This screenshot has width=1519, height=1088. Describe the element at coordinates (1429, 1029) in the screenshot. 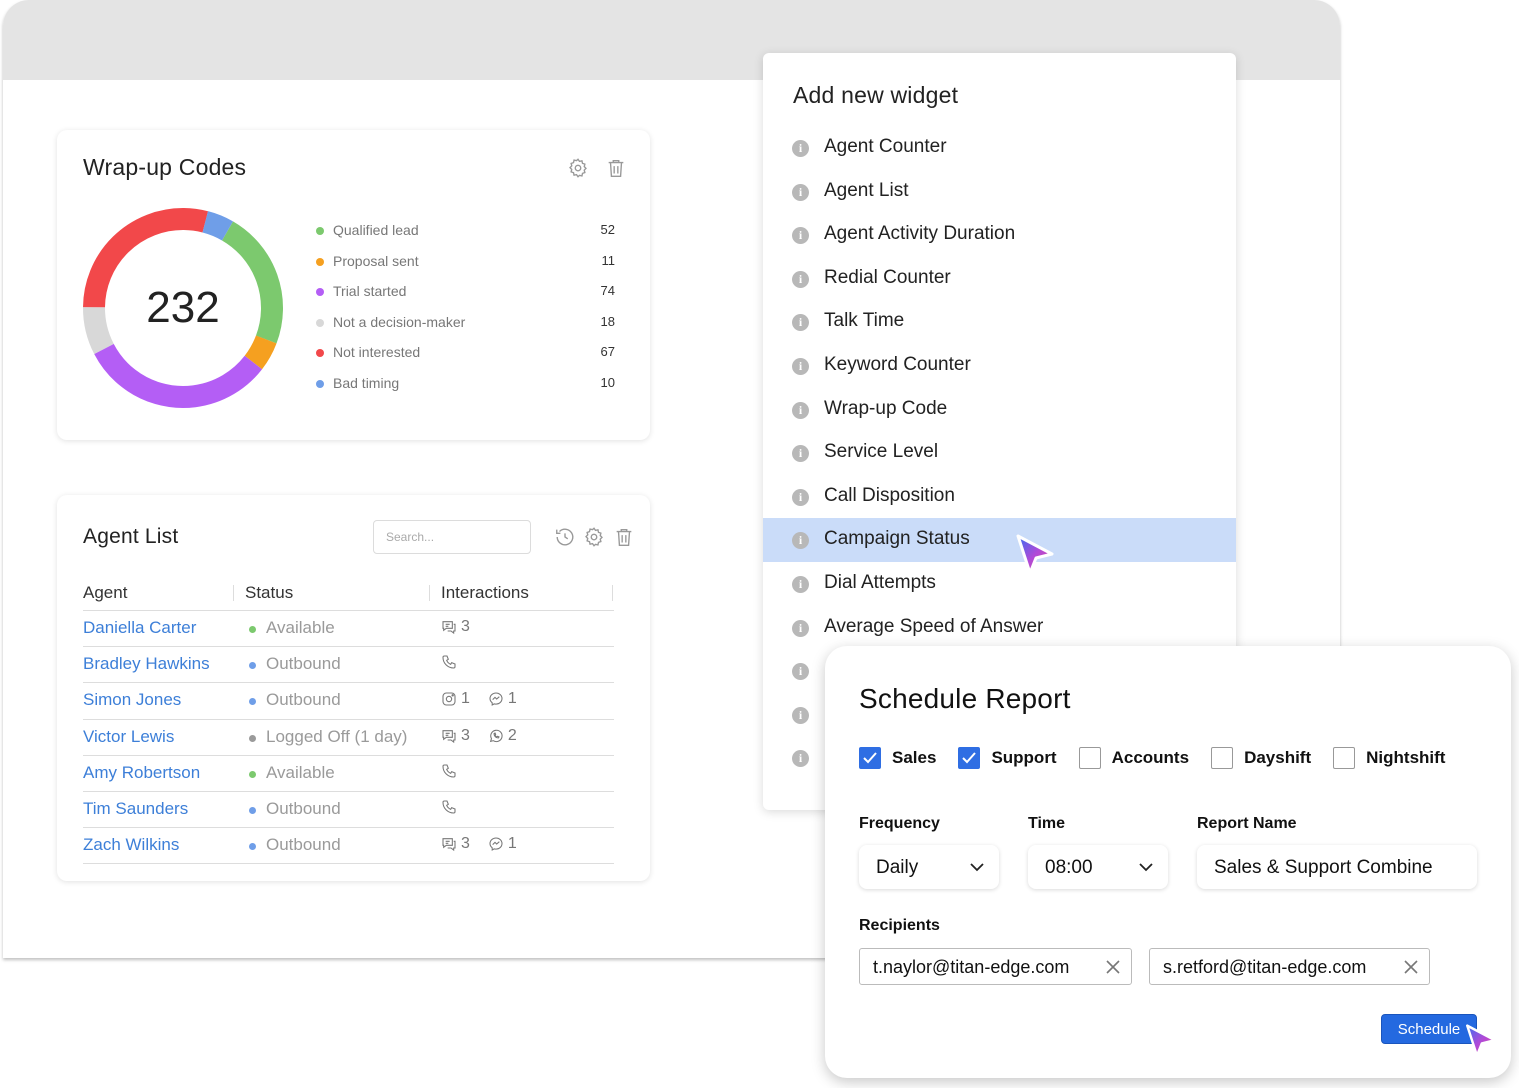

I see `schedule-button: Schedule` at that location.